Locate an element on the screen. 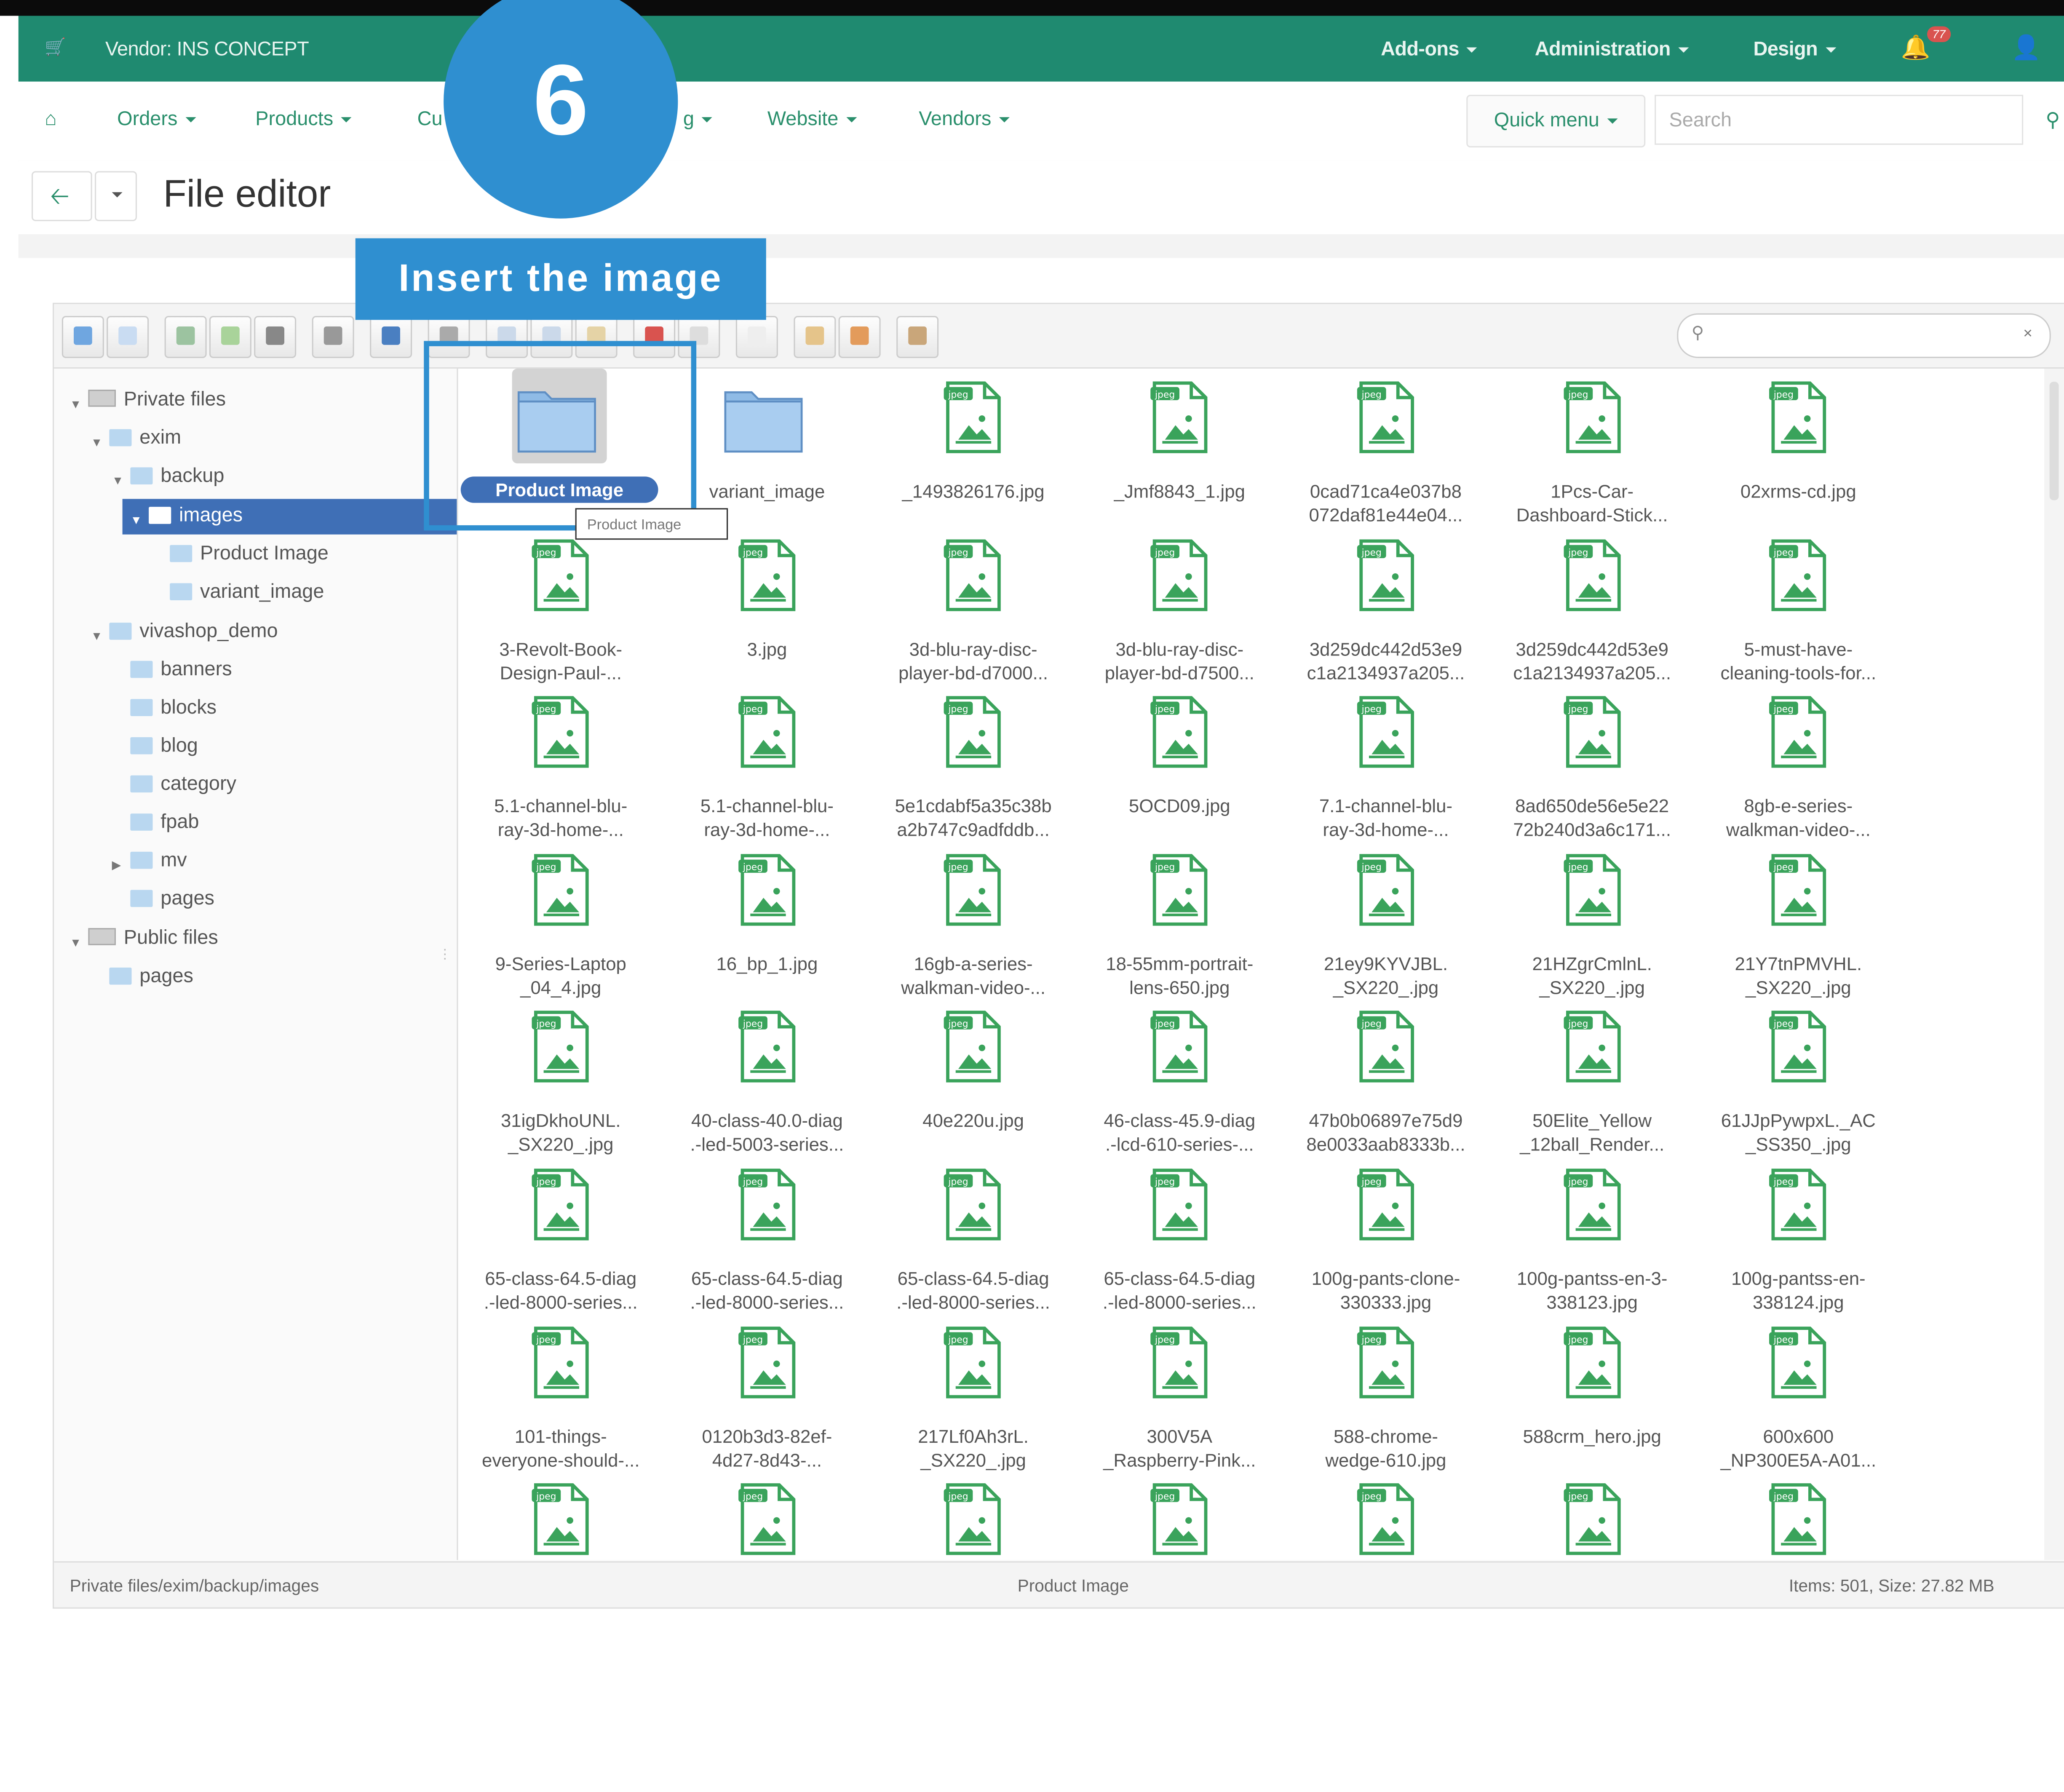 The height and width of the screenshot is (1792, 2064). file-tile: jpeg 100g-pantss-en-3- 338123.jpg is located at coordinates (1592, 1235).